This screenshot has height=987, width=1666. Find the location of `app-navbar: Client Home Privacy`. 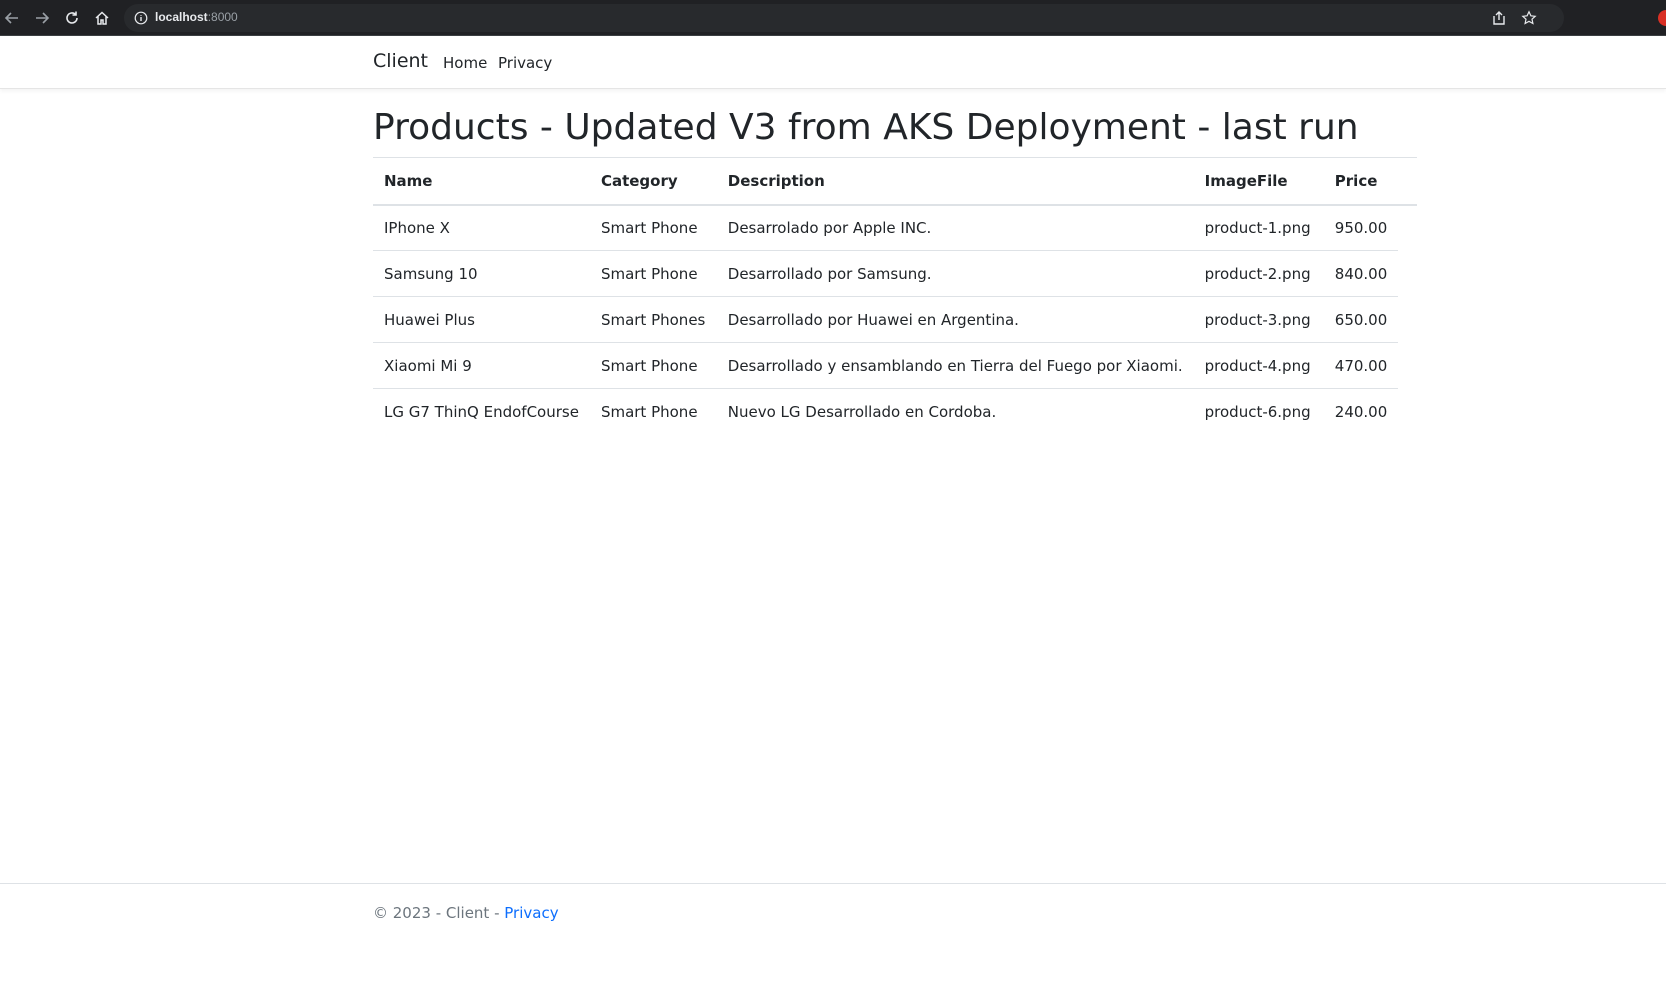

app-navbar: Client Home Privacy is located at coordinates (833, 62).